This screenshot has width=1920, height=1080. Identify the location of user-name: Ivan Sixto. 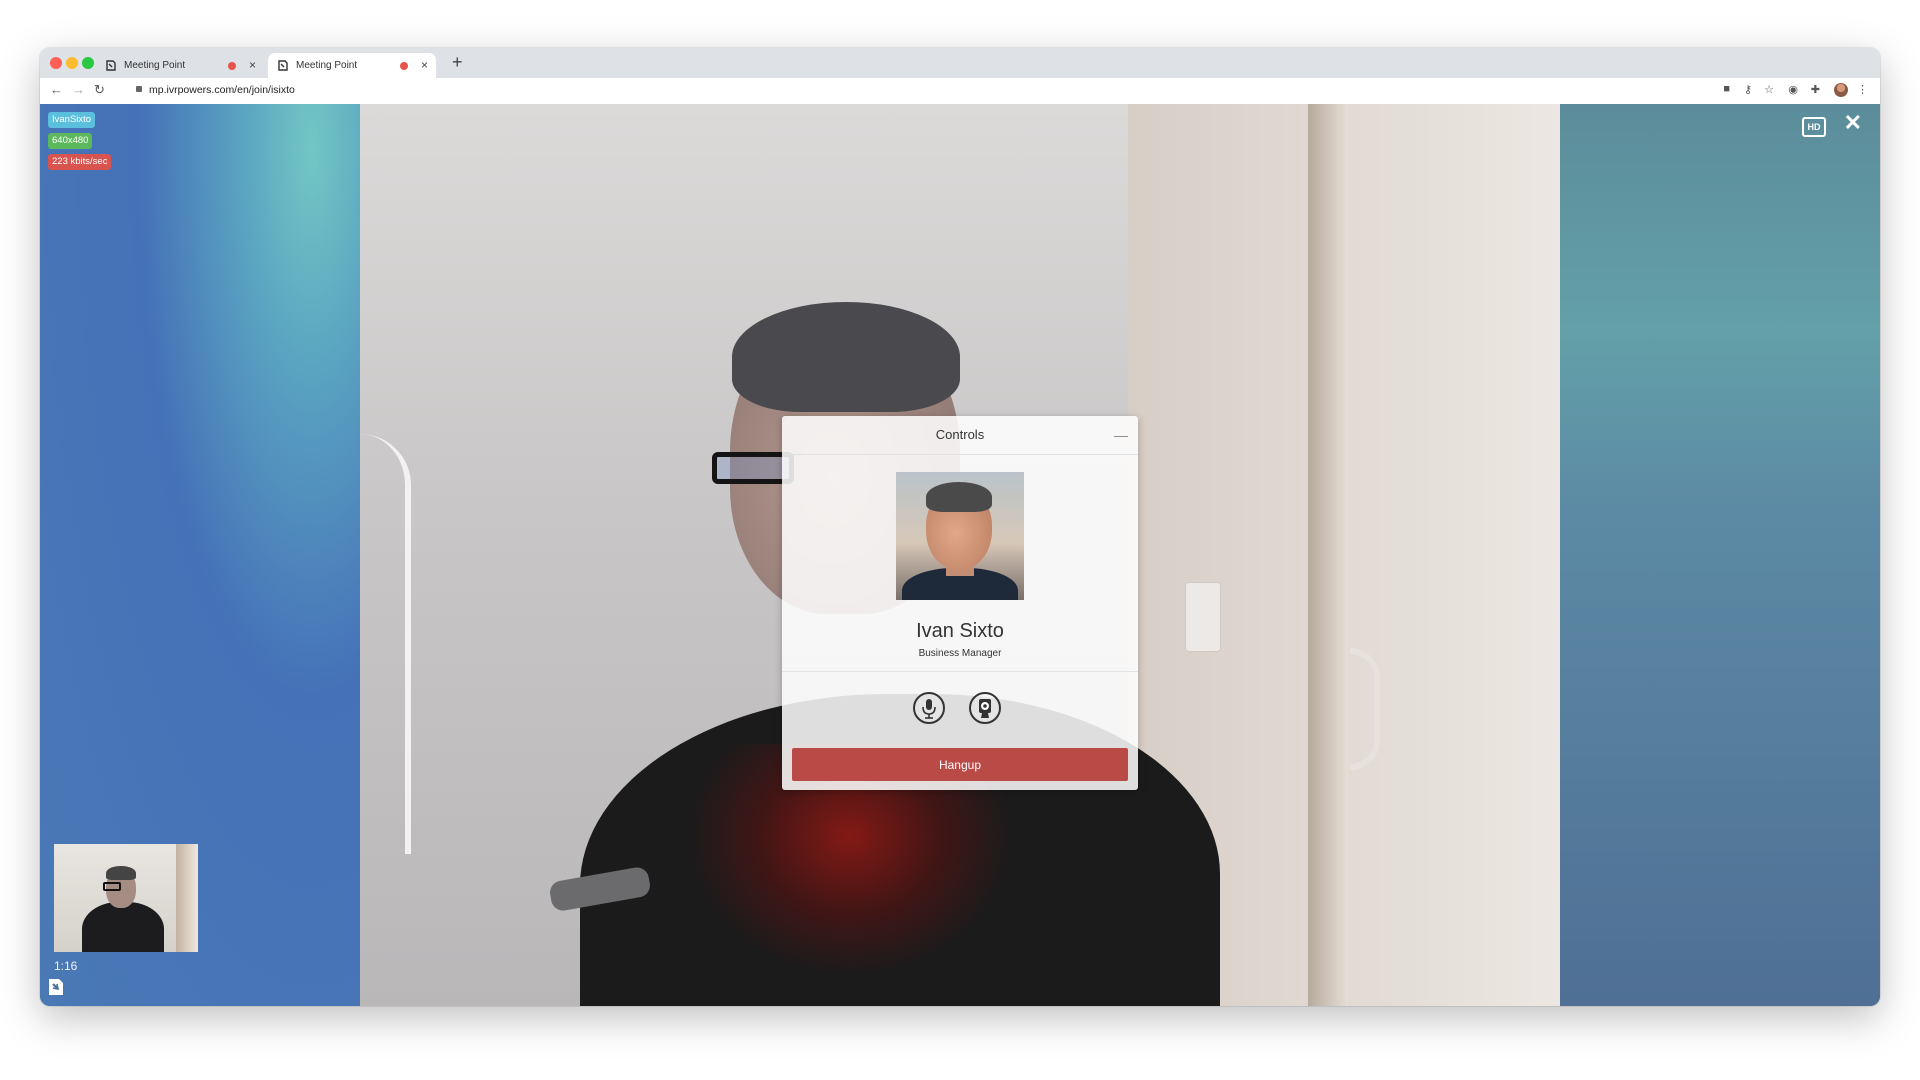
(960, 631).